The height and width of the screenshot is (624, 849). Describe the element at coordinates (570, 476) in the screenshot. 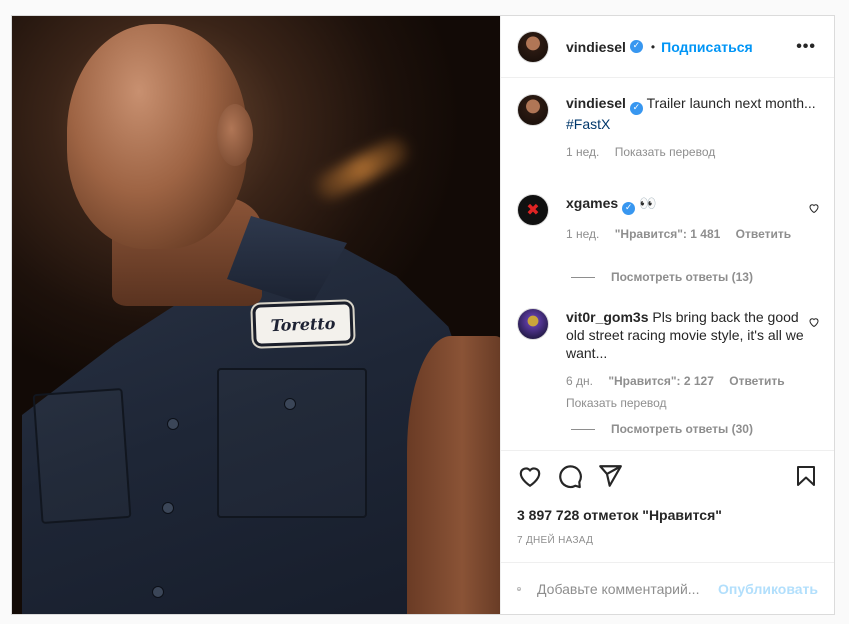

I see `comment-icon` at that location.